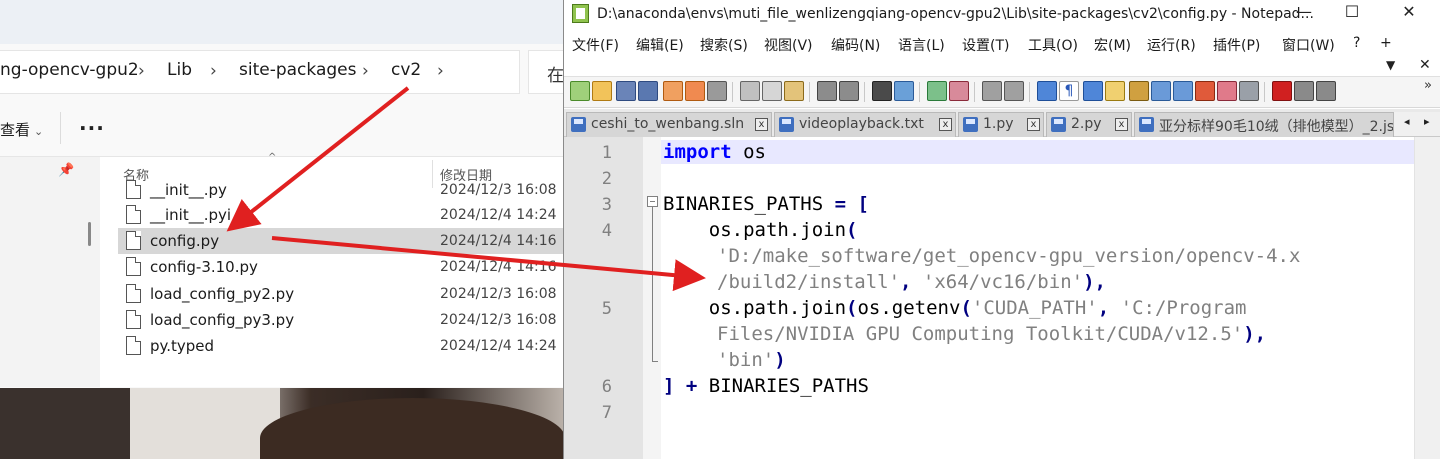 The width and height of the screenshot is (1440, 459). What do you see at coordinates (882, 91) in the screenshot?
I see `find-icon` at bounding box center [882, 91].